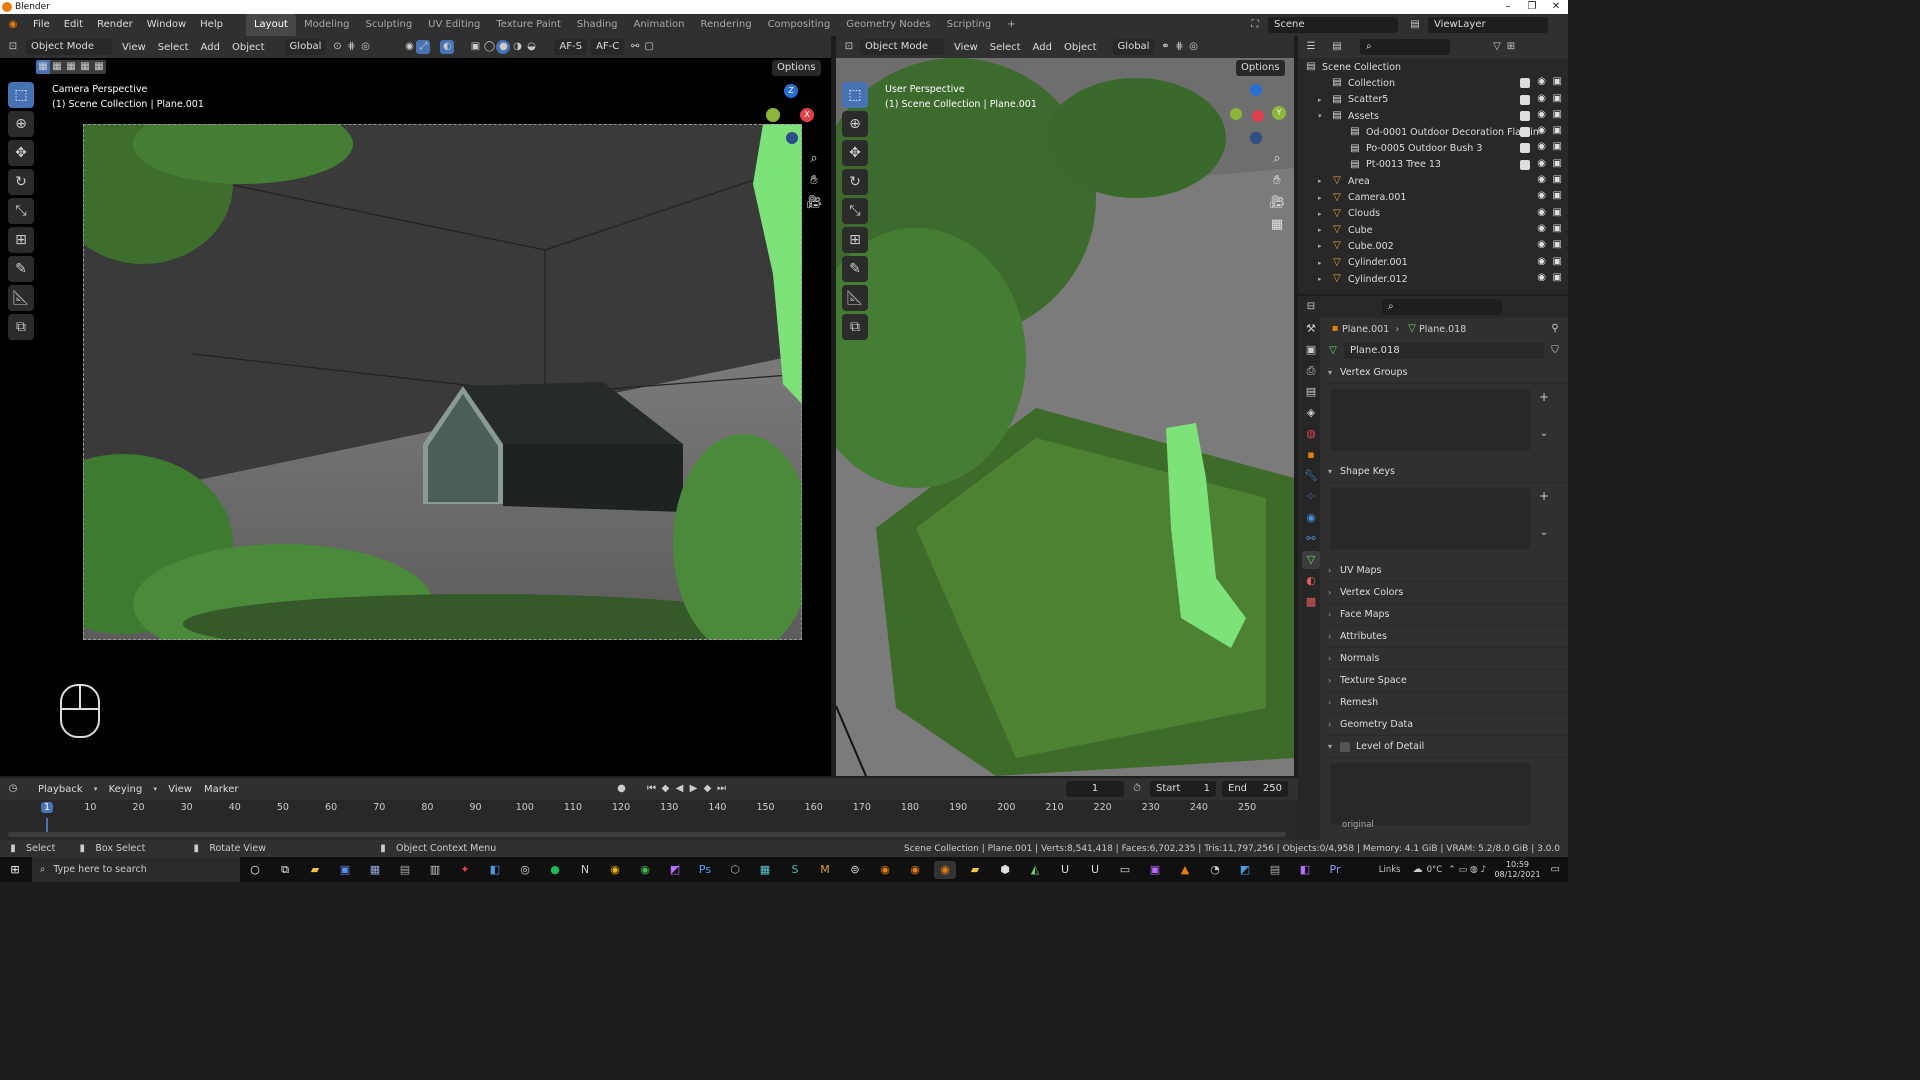 The width and height of the screenshot is (1920, 1080). I want to click on link-icon: ⚭, so click(1165, 47).